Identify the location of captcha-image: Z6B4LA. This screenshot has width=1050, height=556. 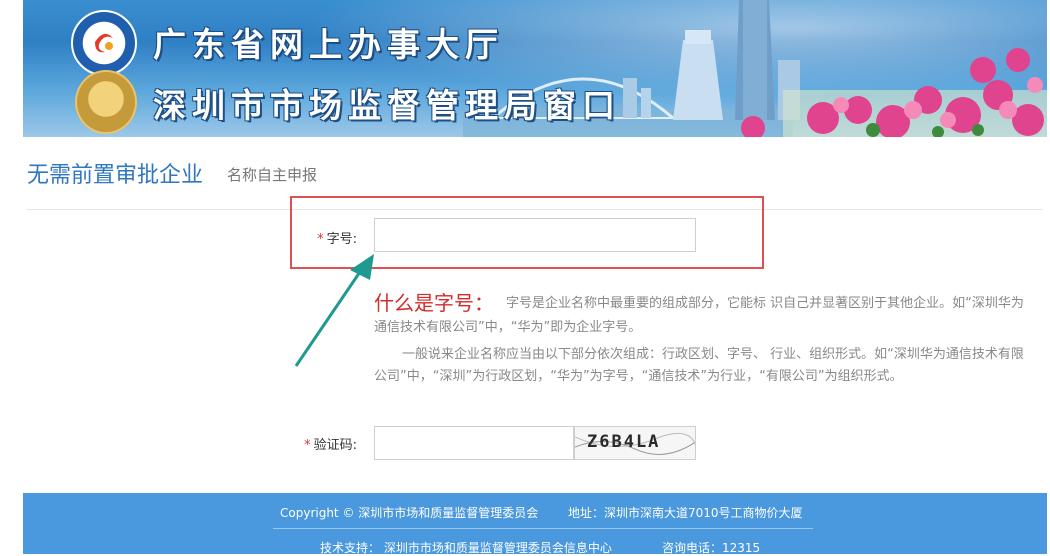
(635, 443).